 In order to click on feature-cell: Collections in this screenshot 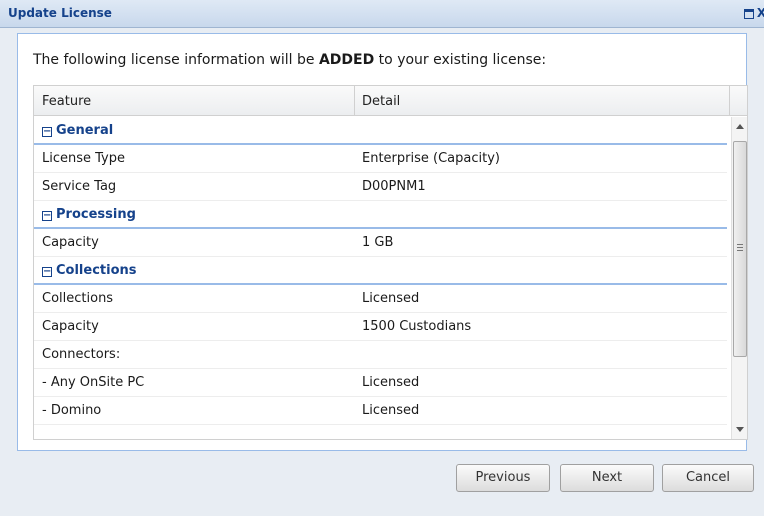, I will do `click(78, 298)`.